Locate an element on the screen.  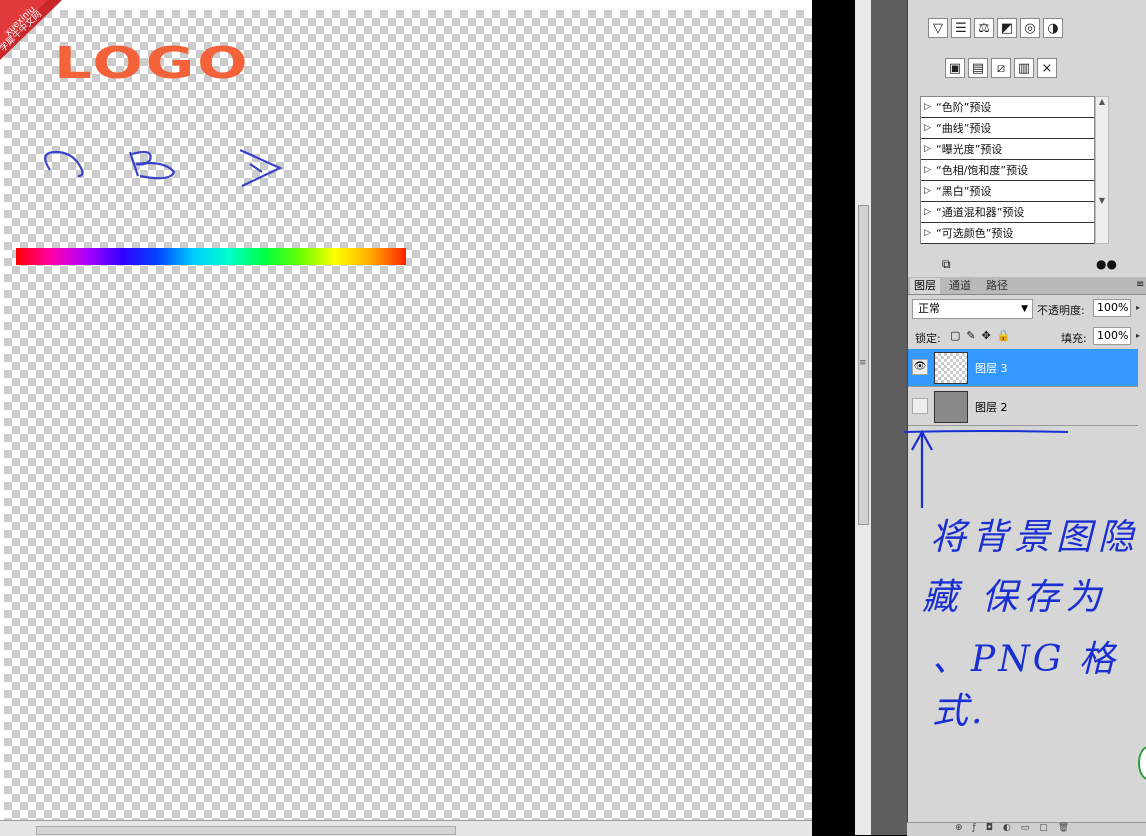
preset-item: ▷ “色阶”预设 is located at coordinates (1007, 107).